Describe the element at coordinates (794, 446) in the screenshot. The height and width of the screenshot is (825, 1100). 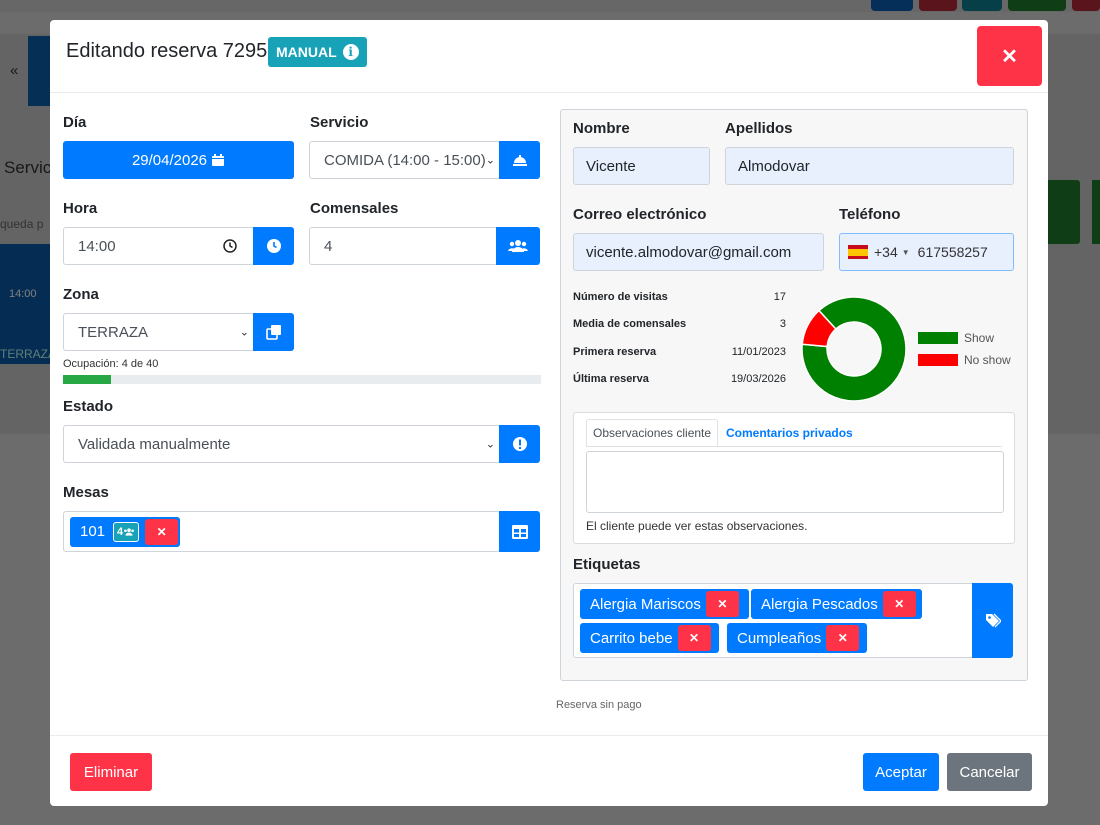
I see `tabs-divider` at that location.